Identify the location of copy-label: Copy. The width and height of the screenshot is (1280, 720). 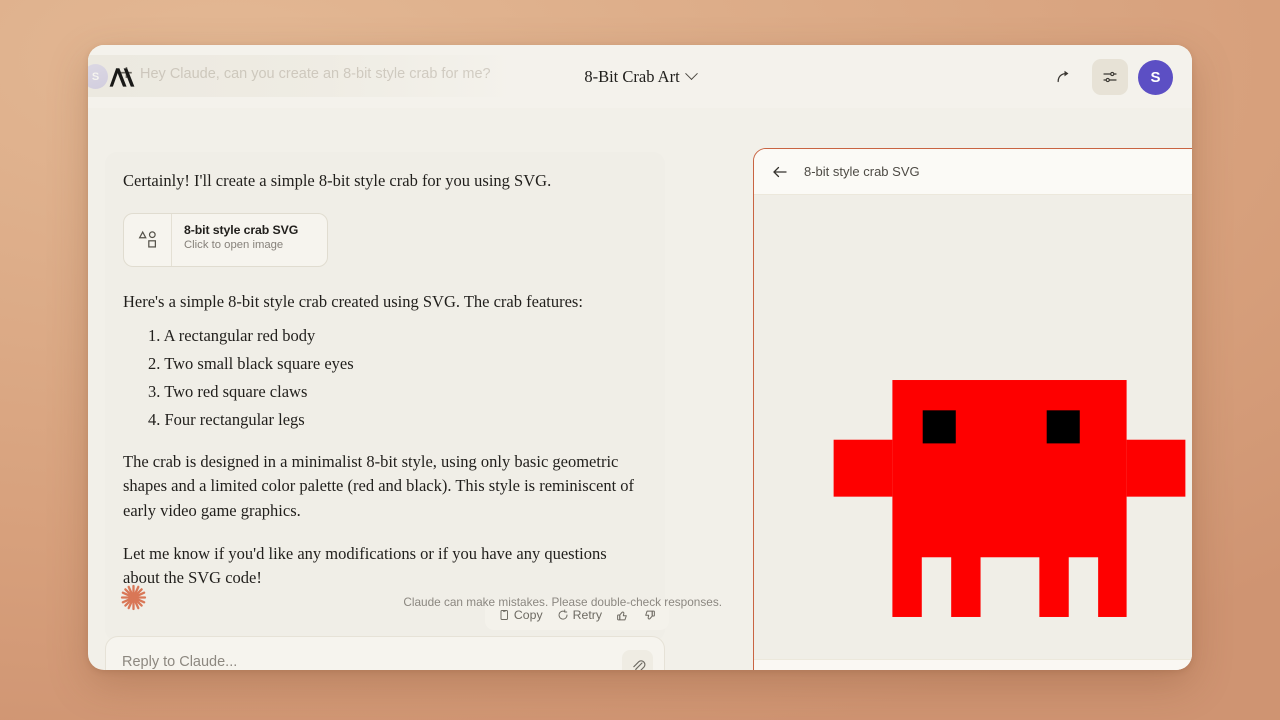
(528, 615).